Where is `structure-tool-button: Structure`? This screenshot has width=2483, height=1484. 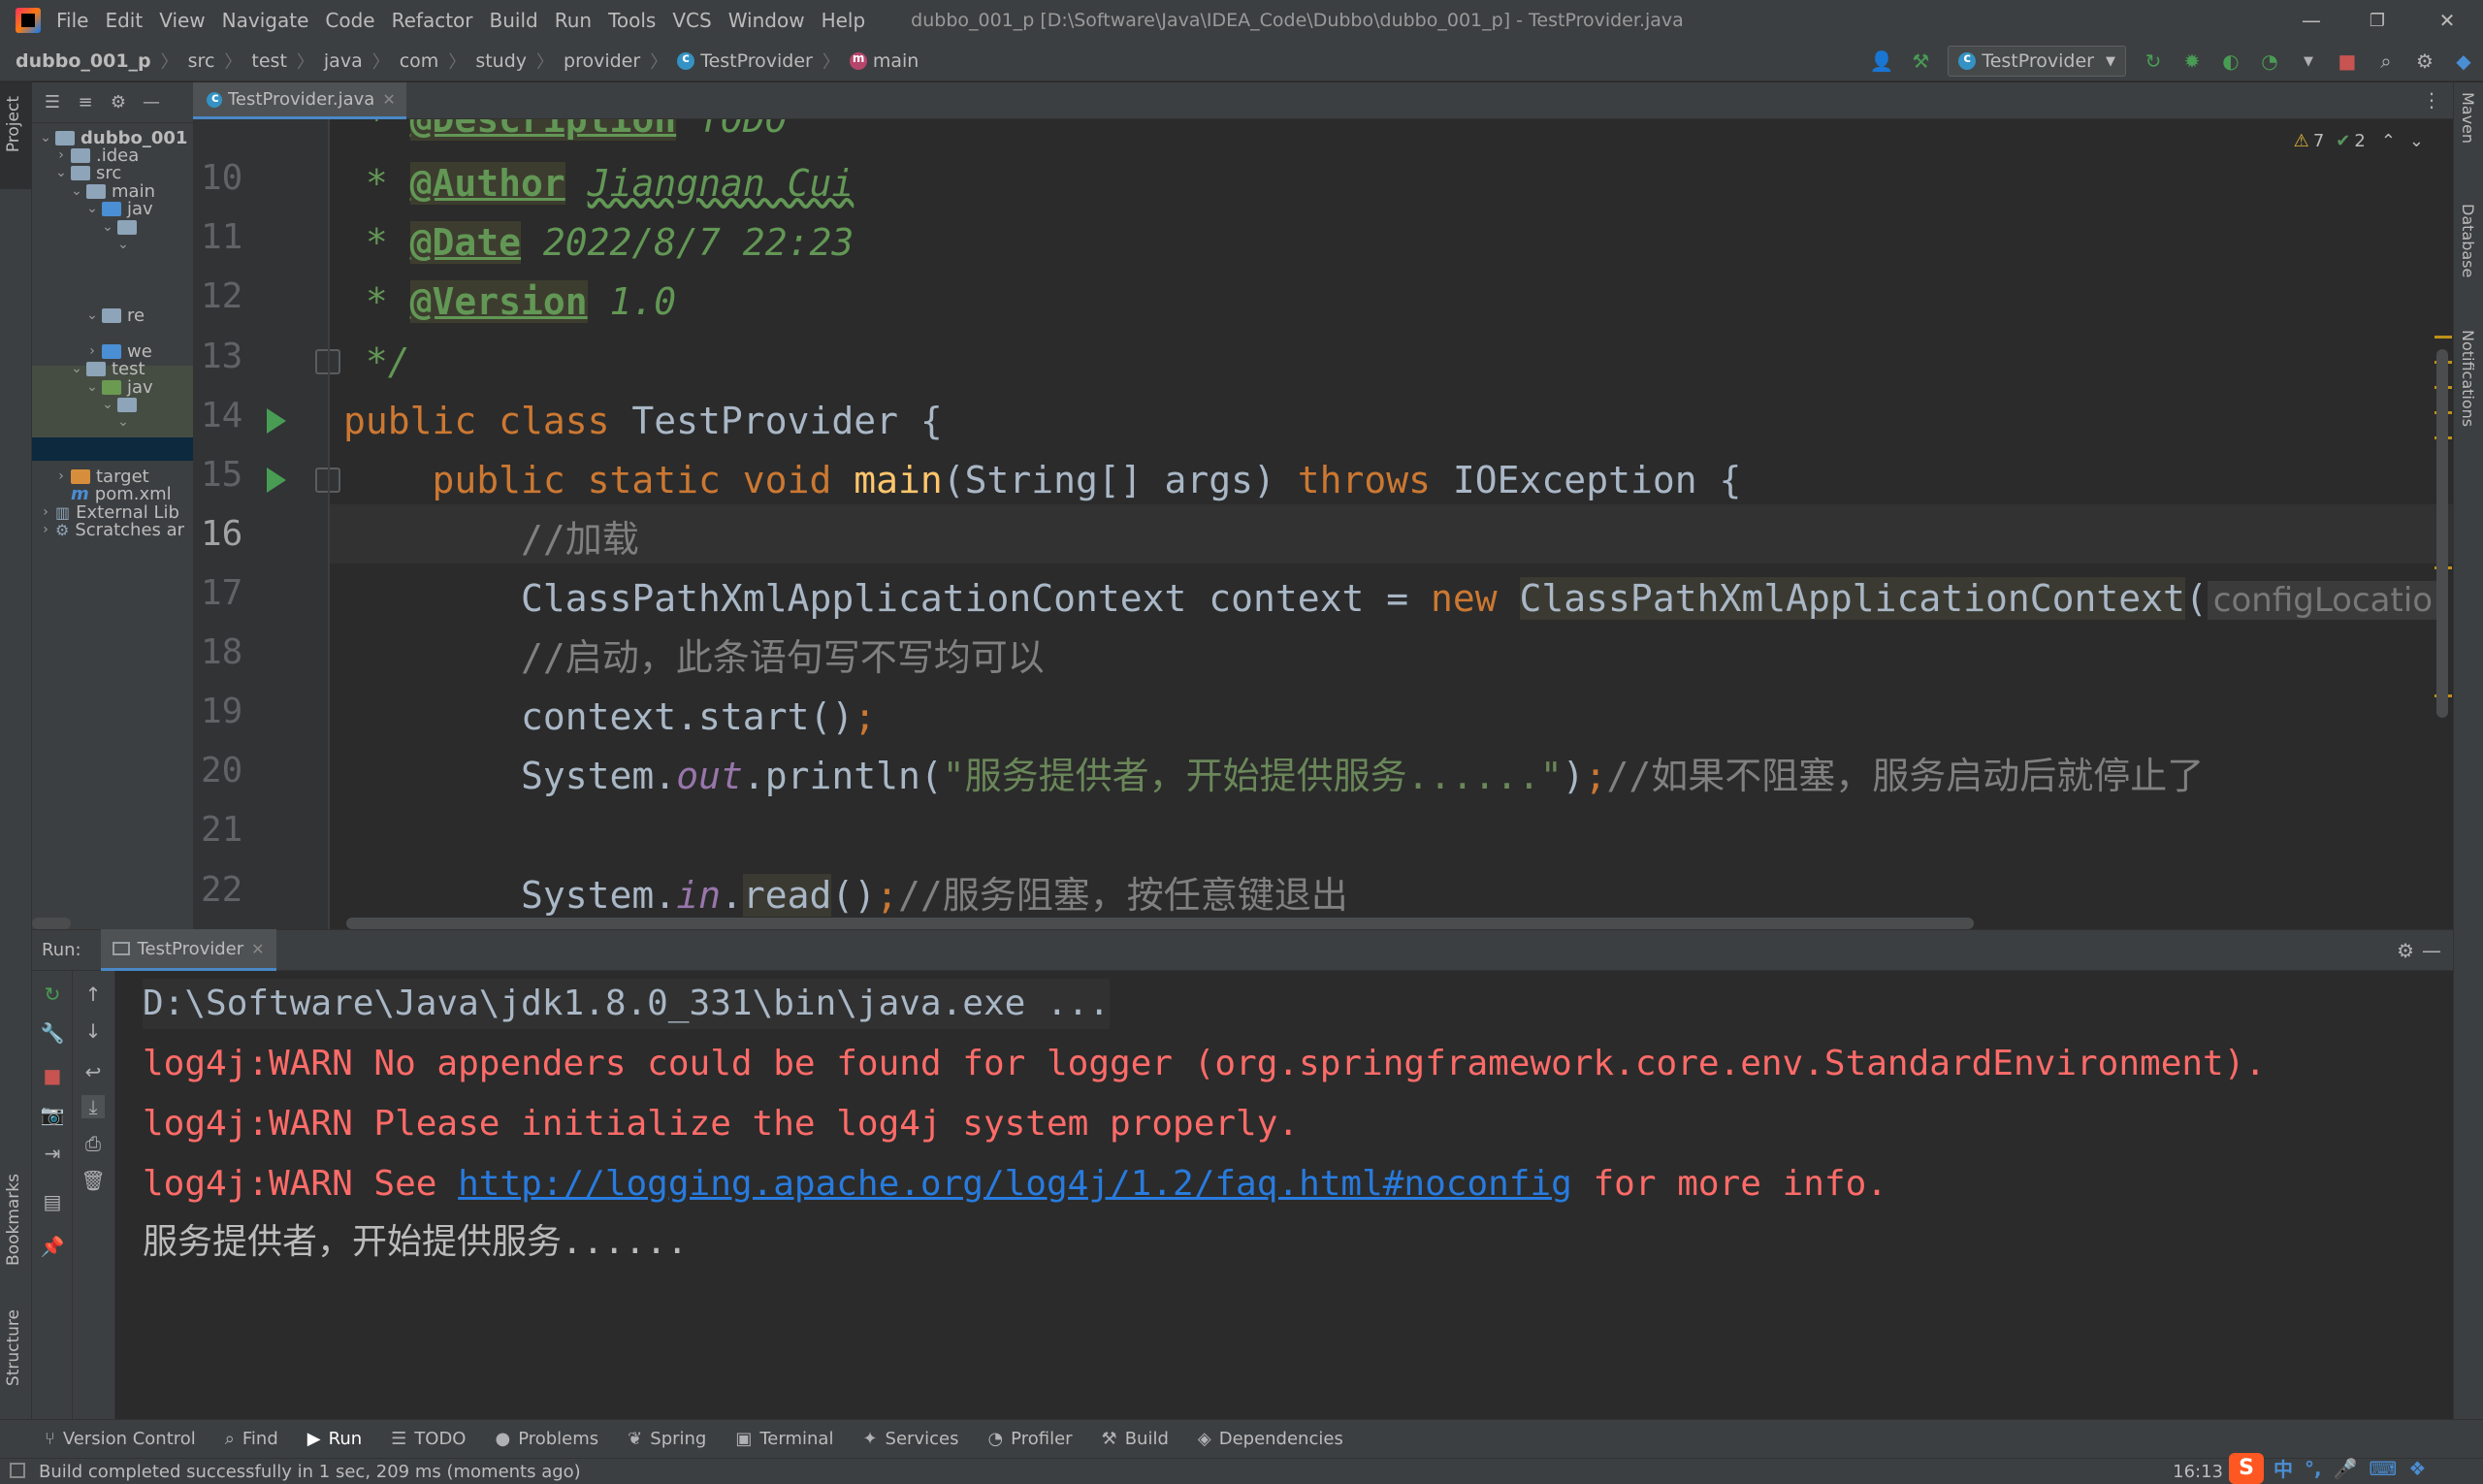 structure-tool-button: Structure is located at coordinates (14, 1347).